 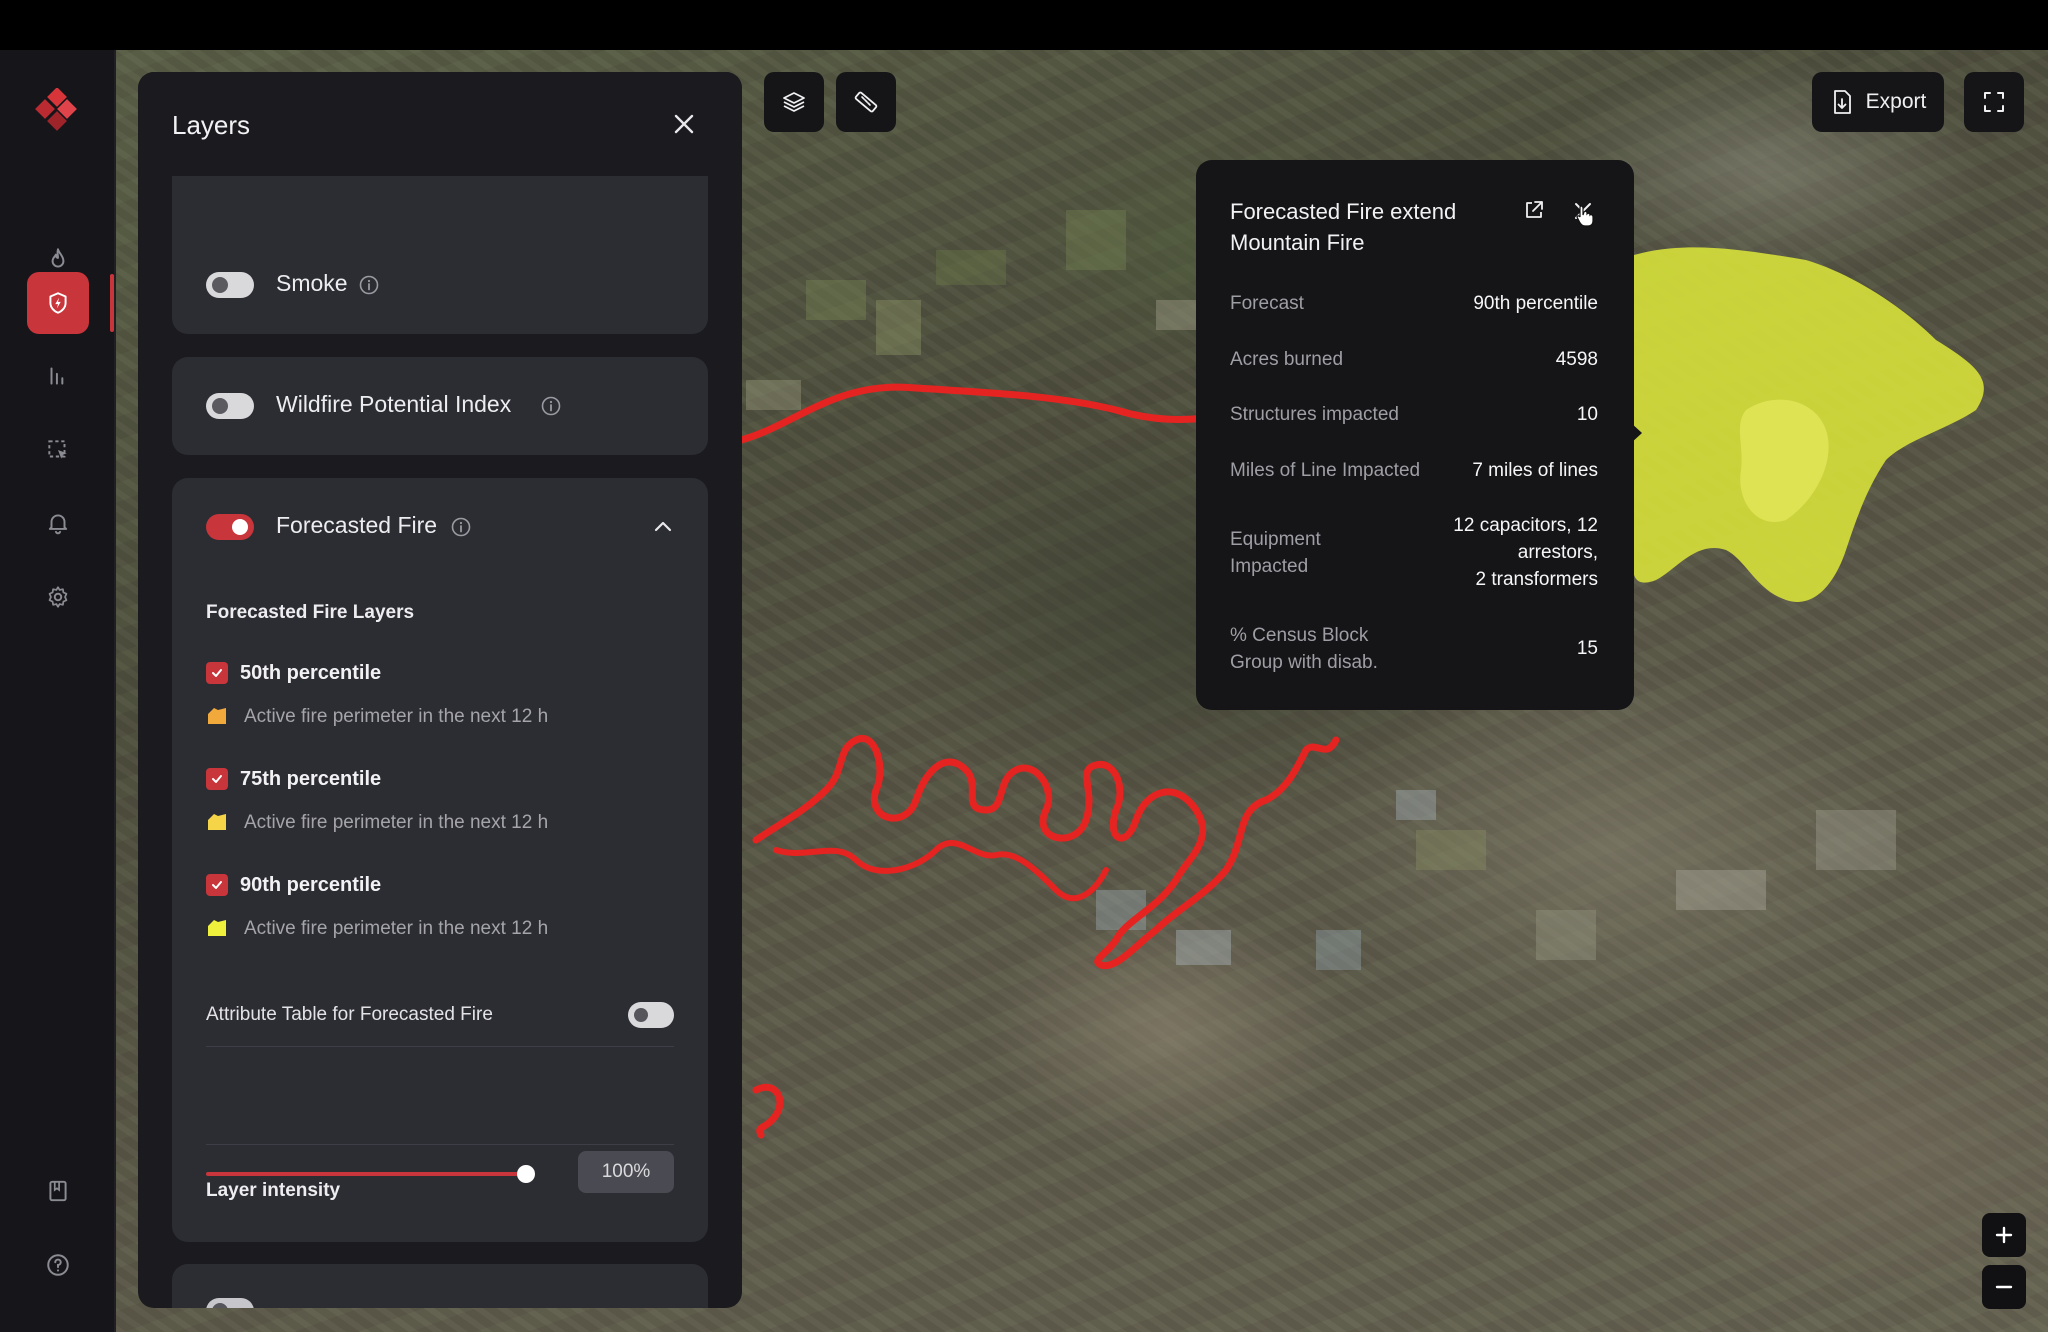 I want to click on layer-card-partial-bottom, so click(x=440, y=1286).